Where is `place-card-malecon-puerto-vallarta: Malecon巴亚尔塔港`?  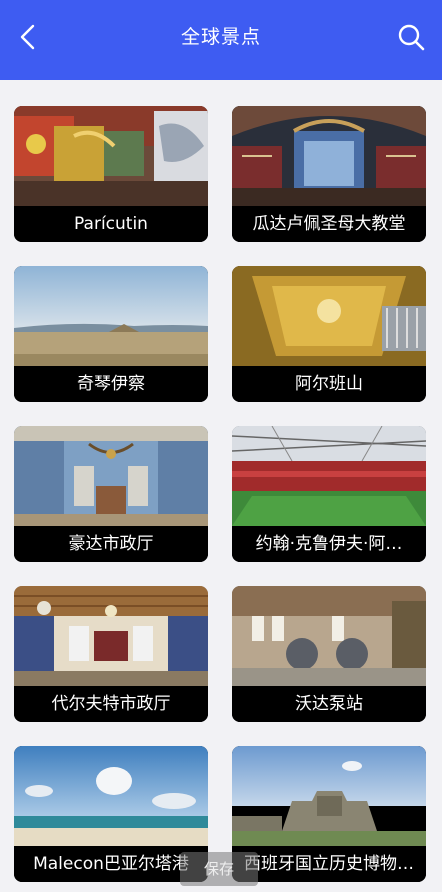 place-card-malecon-puerto-vallarta: Malecon巴亚尔塔港 is located at coordinates (111, 814).